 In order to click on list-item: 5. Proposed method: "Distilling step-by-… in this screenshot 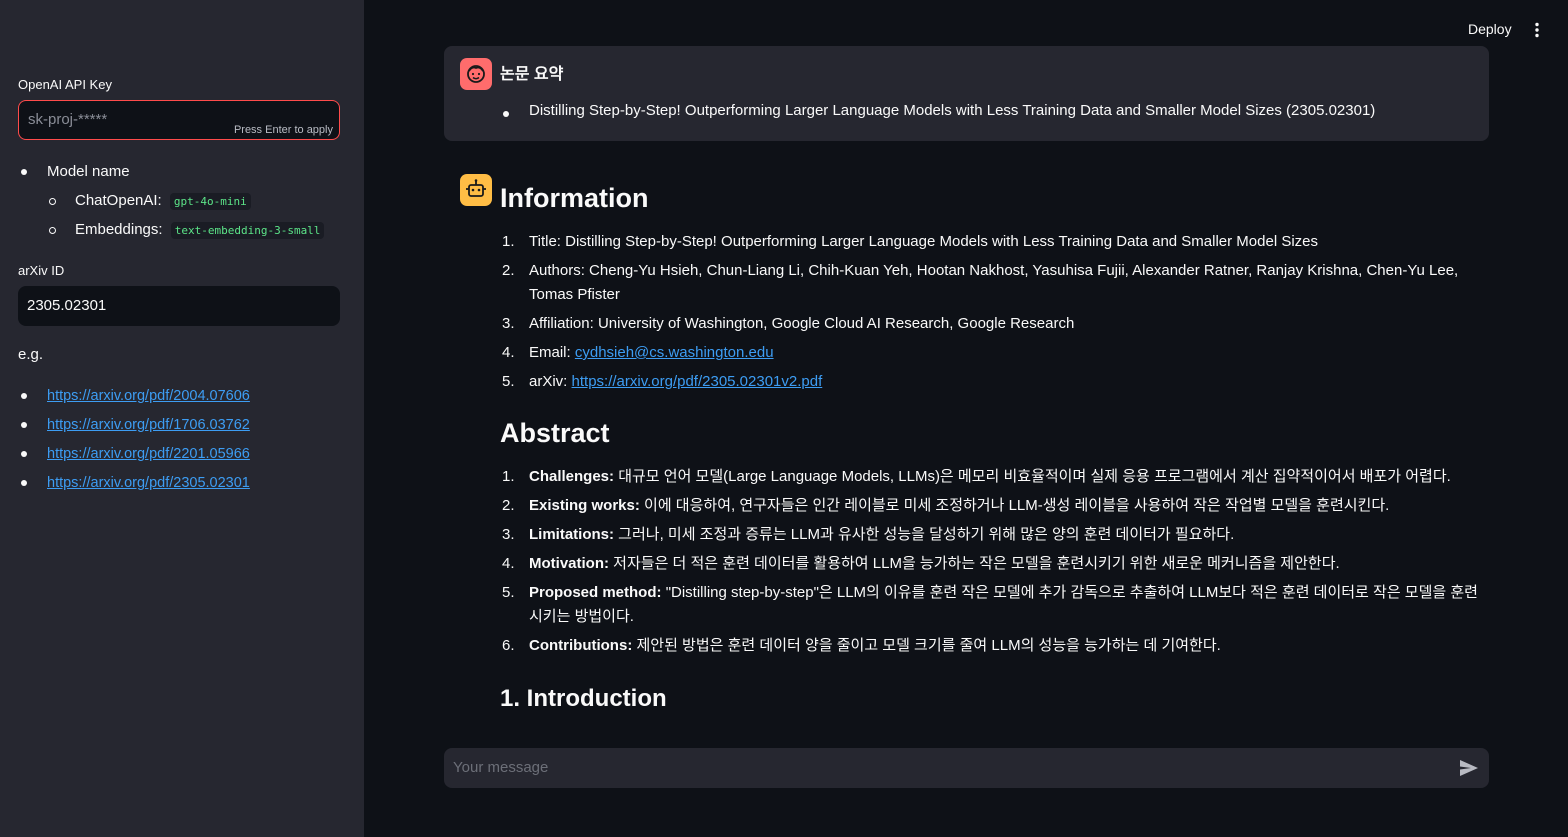, I will do `click(990, 604)`.